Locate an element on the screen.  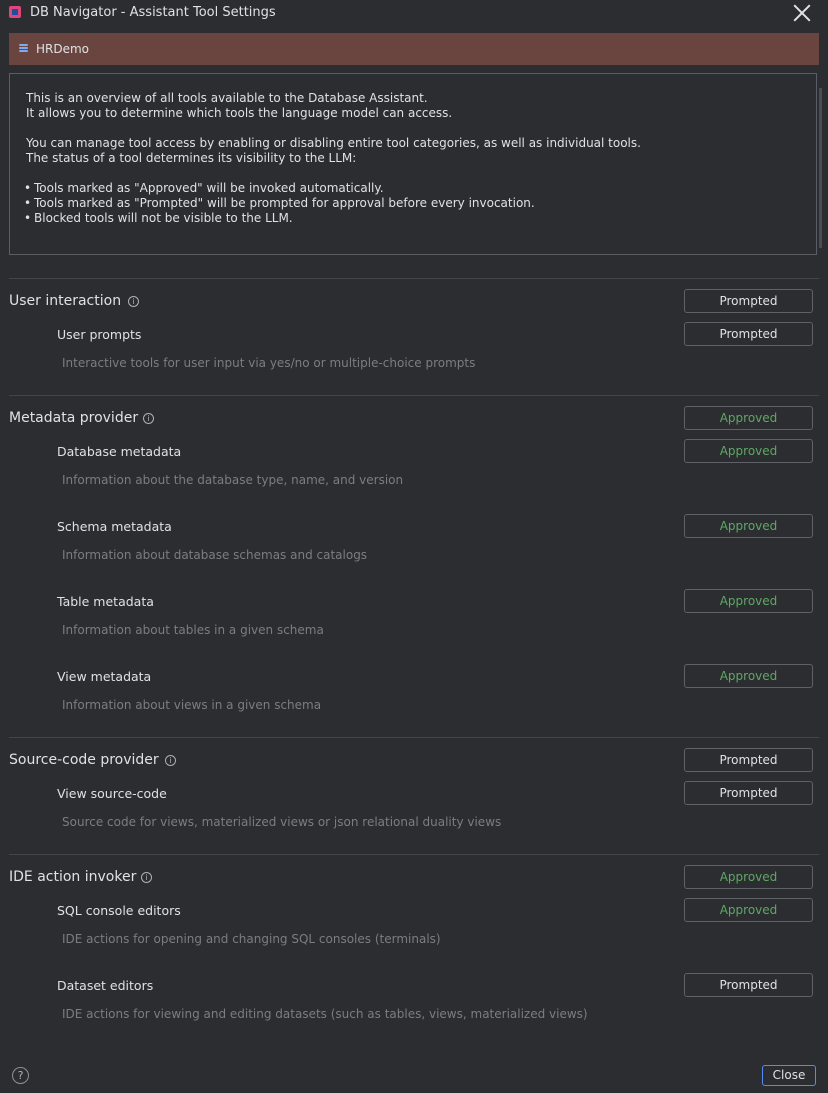
title-bar: DB Navigator - Assistant Tool Settings is located at coordinates (414, 13).